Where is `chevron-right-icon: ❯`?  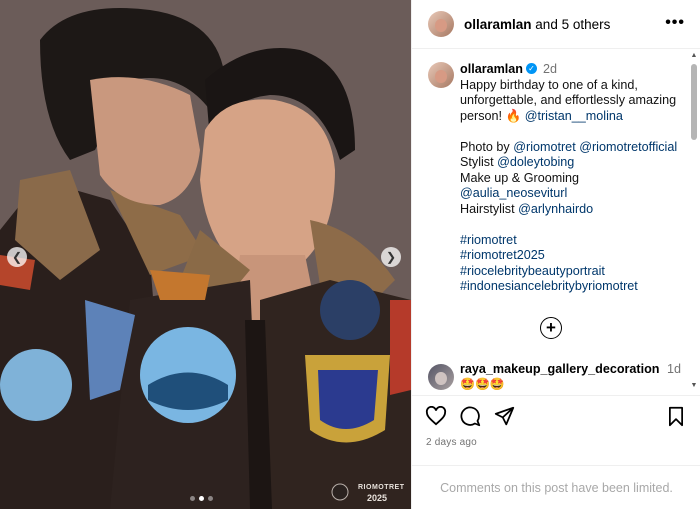 chevron-right-icon: ❯ is located at coordinates (391, 257).